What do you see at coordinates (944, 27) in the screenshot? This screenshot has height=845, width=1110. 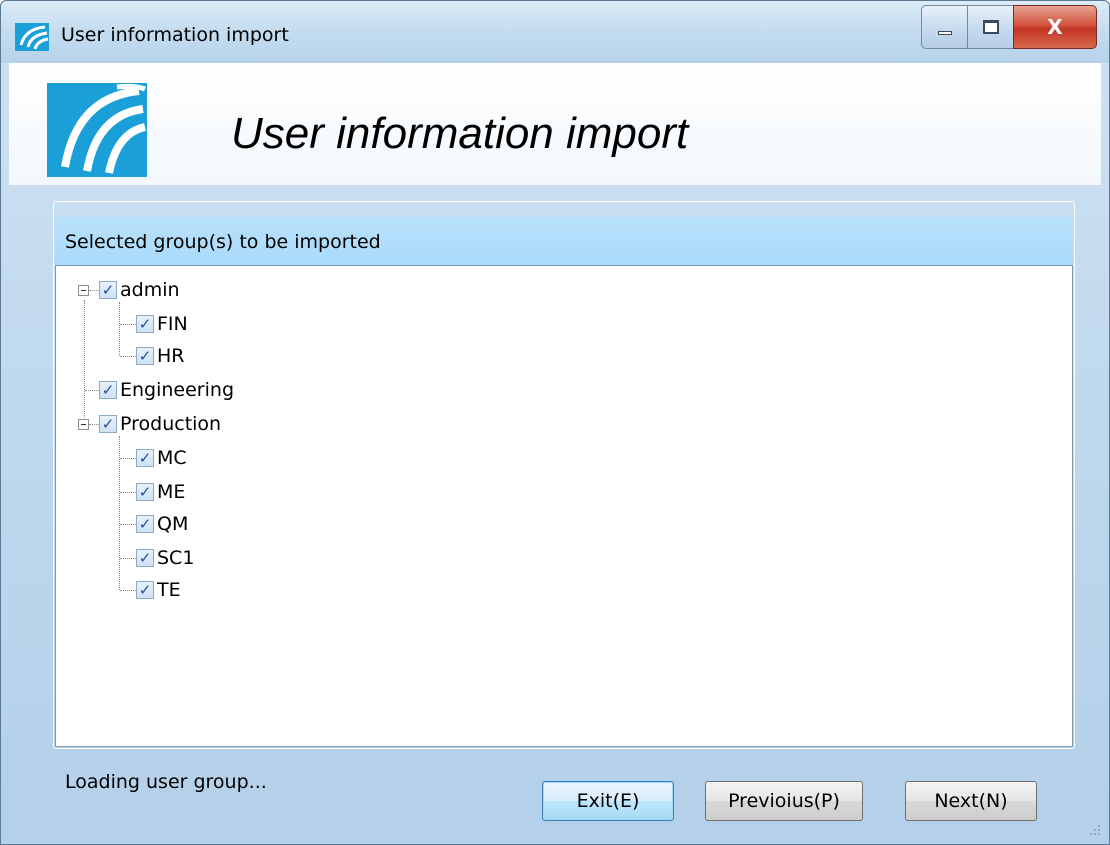 I see `minimize-button` at bounding box center [944, 27].